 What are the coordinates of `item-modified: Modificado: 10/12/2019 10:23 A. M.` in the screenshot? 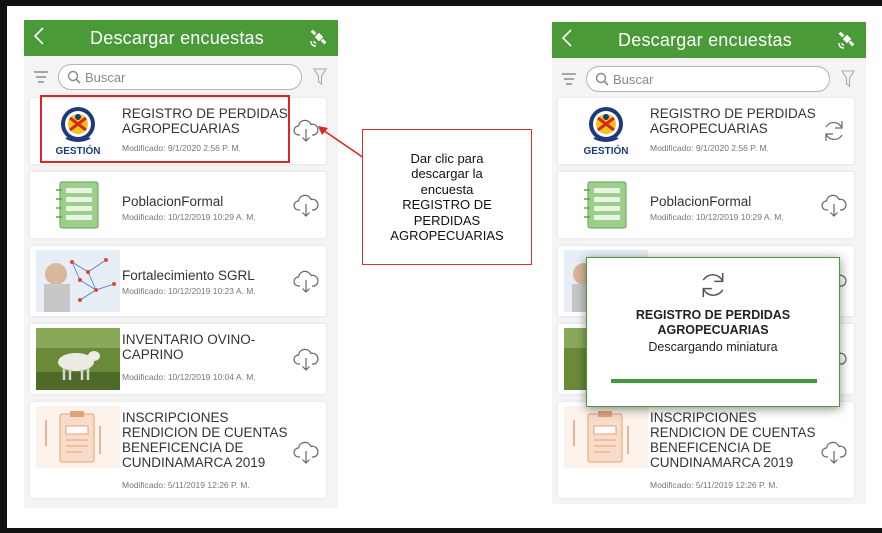 It's located at (189, 291).